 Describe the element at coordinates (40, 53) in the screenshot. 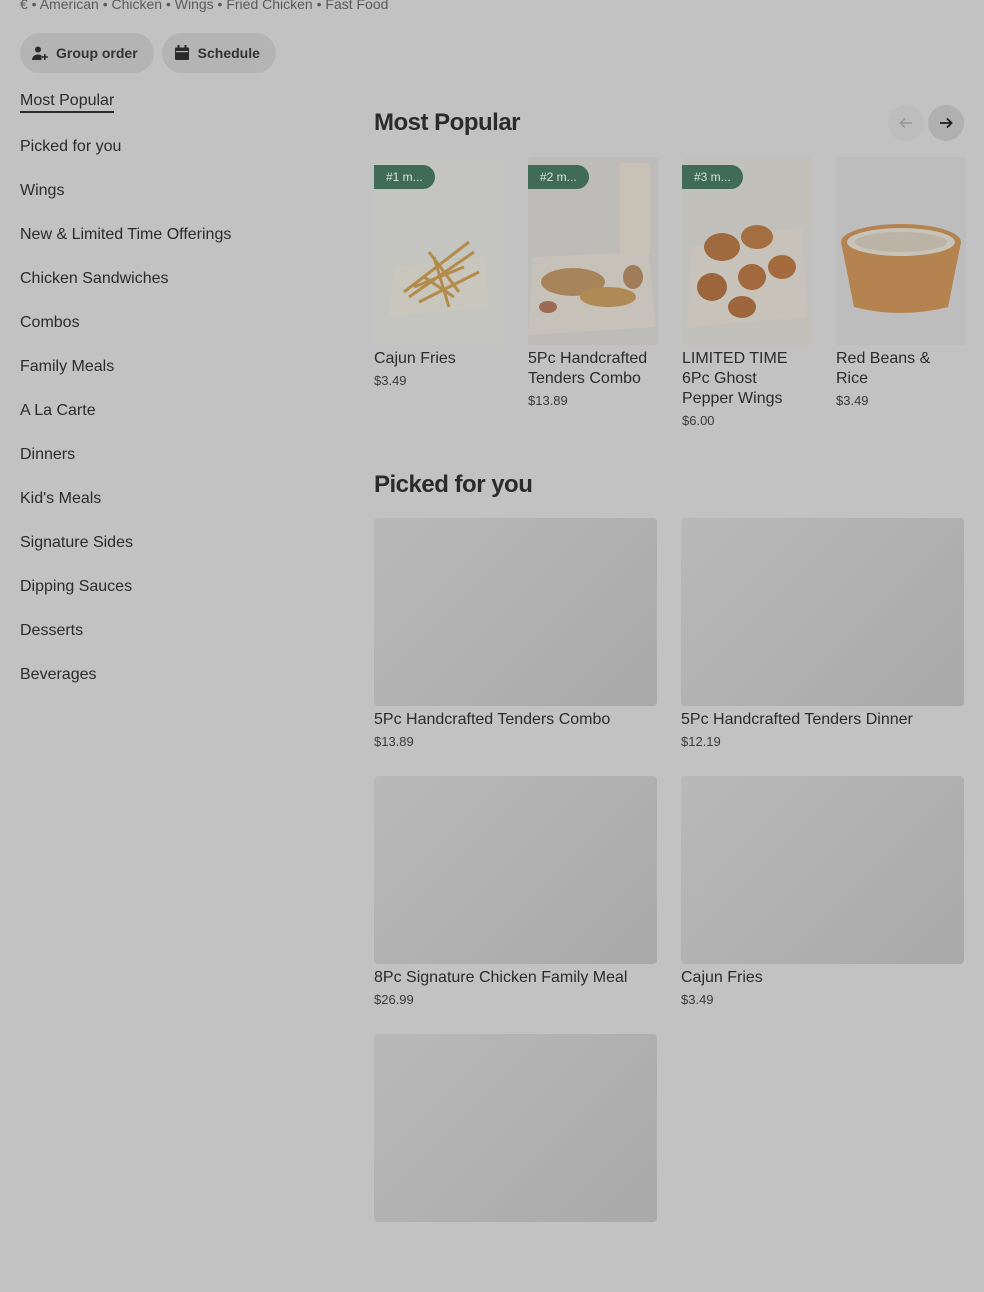

I see `add-person-icon` at that location.